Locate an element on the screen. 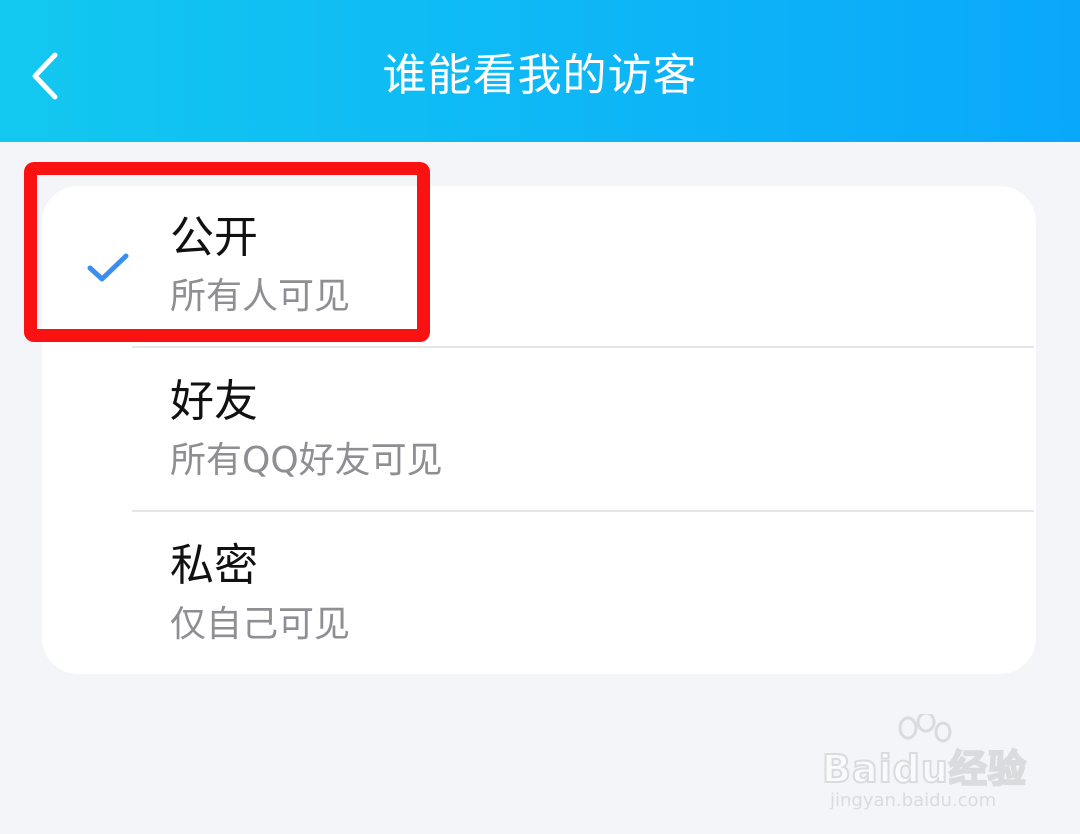  baidu-jingyan-watermark: Baidu经验 jingyan.baidu.com is located at coordinates (924, 764).